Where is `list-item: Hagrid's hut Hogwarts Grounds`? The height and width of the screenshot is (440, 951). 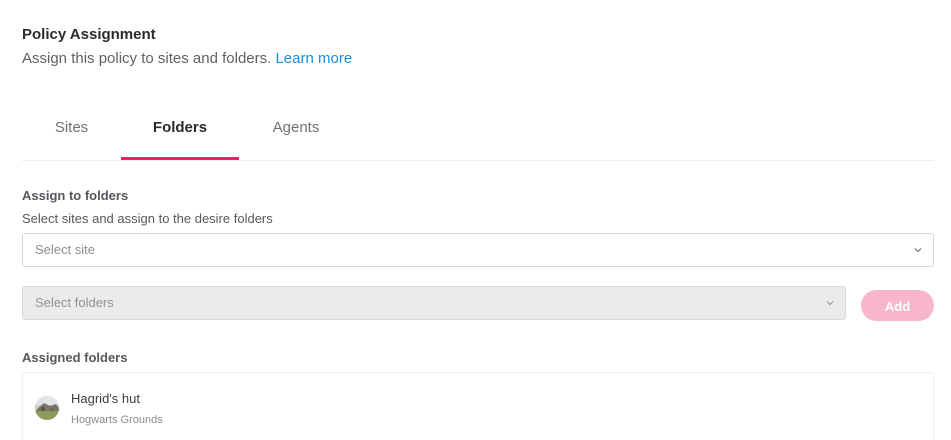 list-item: Hagrid's hut Hogwarts Grounds is located at coordinates (478, 406).